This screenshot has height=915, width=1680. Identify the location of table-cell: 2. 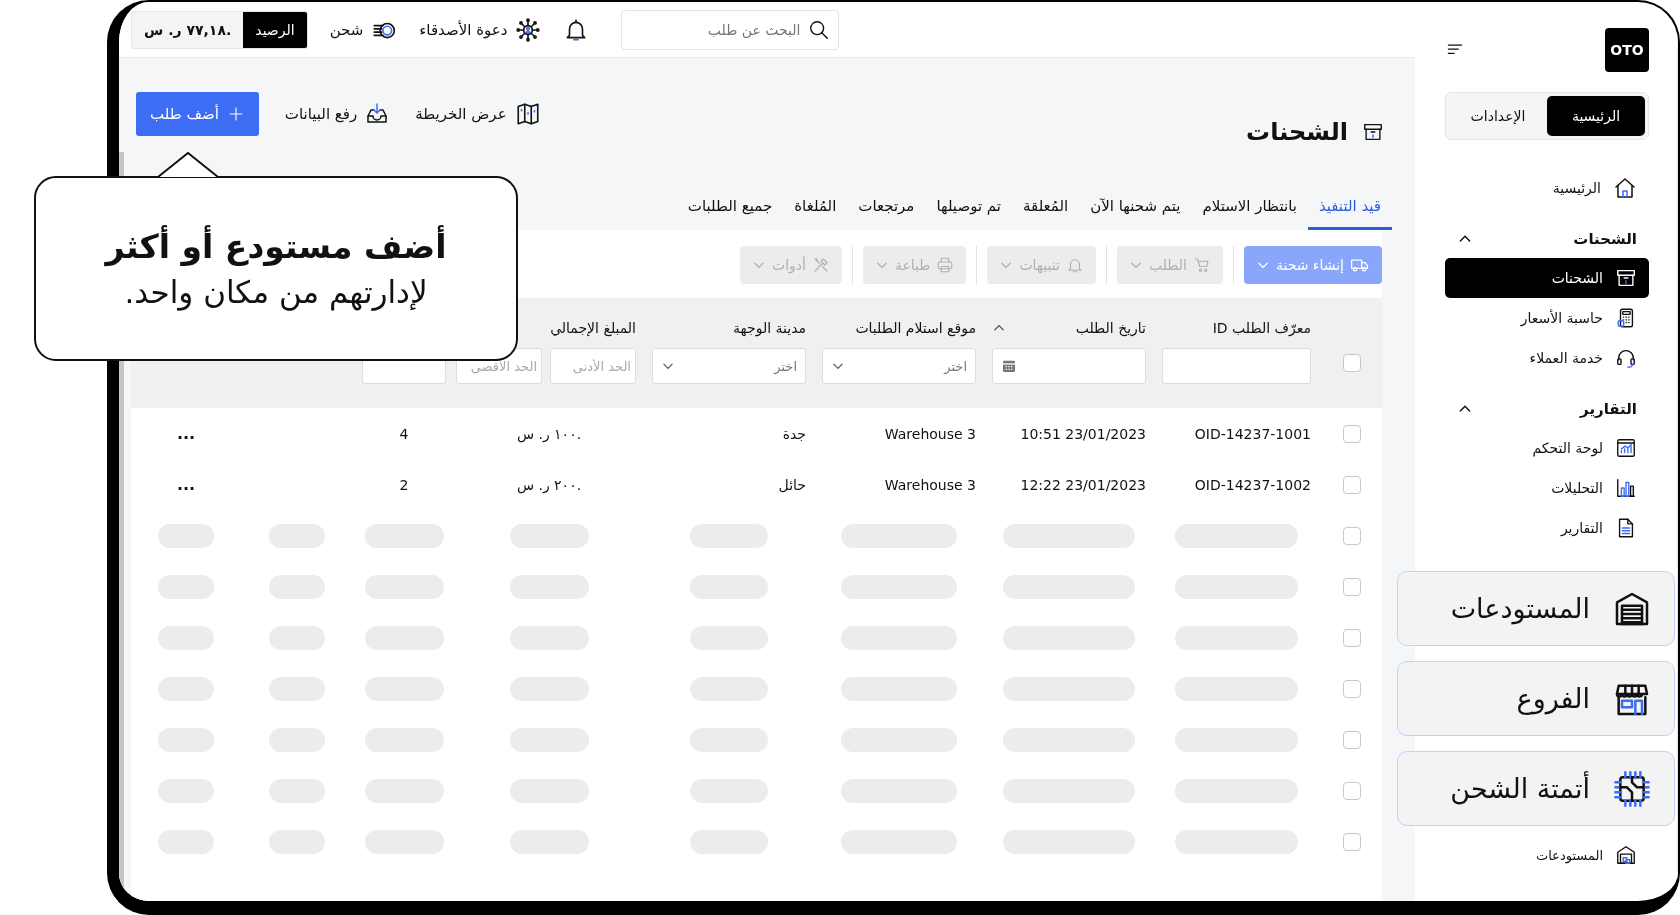
(404, 484).